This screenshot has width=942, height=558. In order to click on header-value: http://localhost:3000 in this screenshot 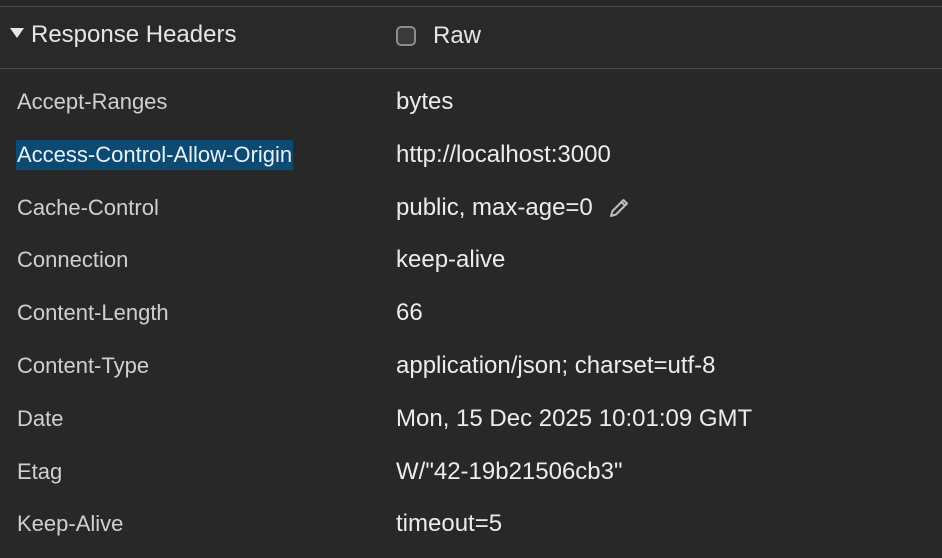, I will do `click(503, 155)`.